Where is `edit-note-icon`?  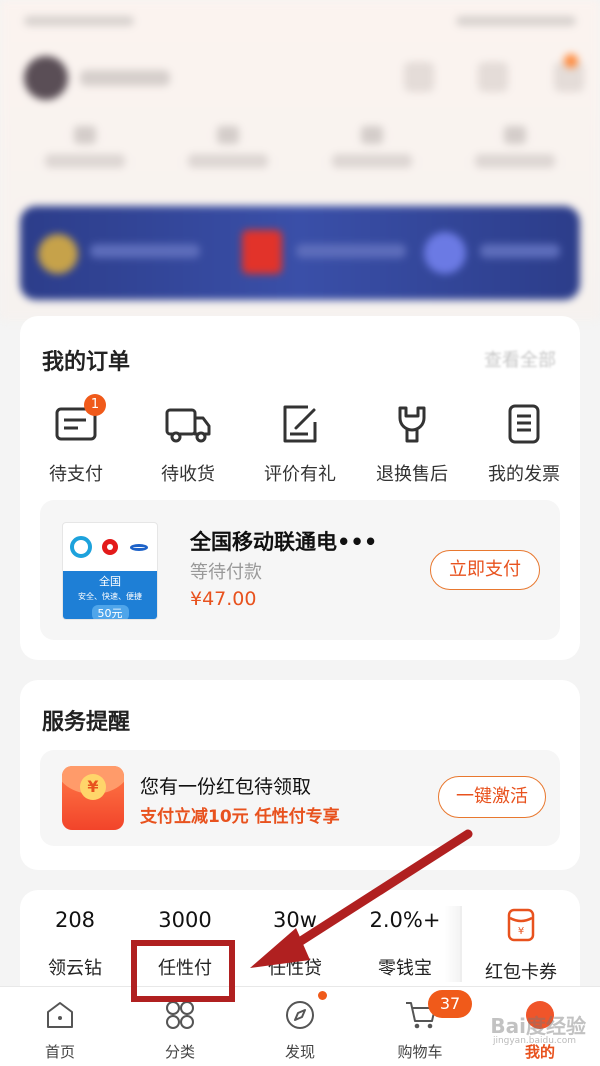 edit-note-icon is located at coordinates (300, 424).